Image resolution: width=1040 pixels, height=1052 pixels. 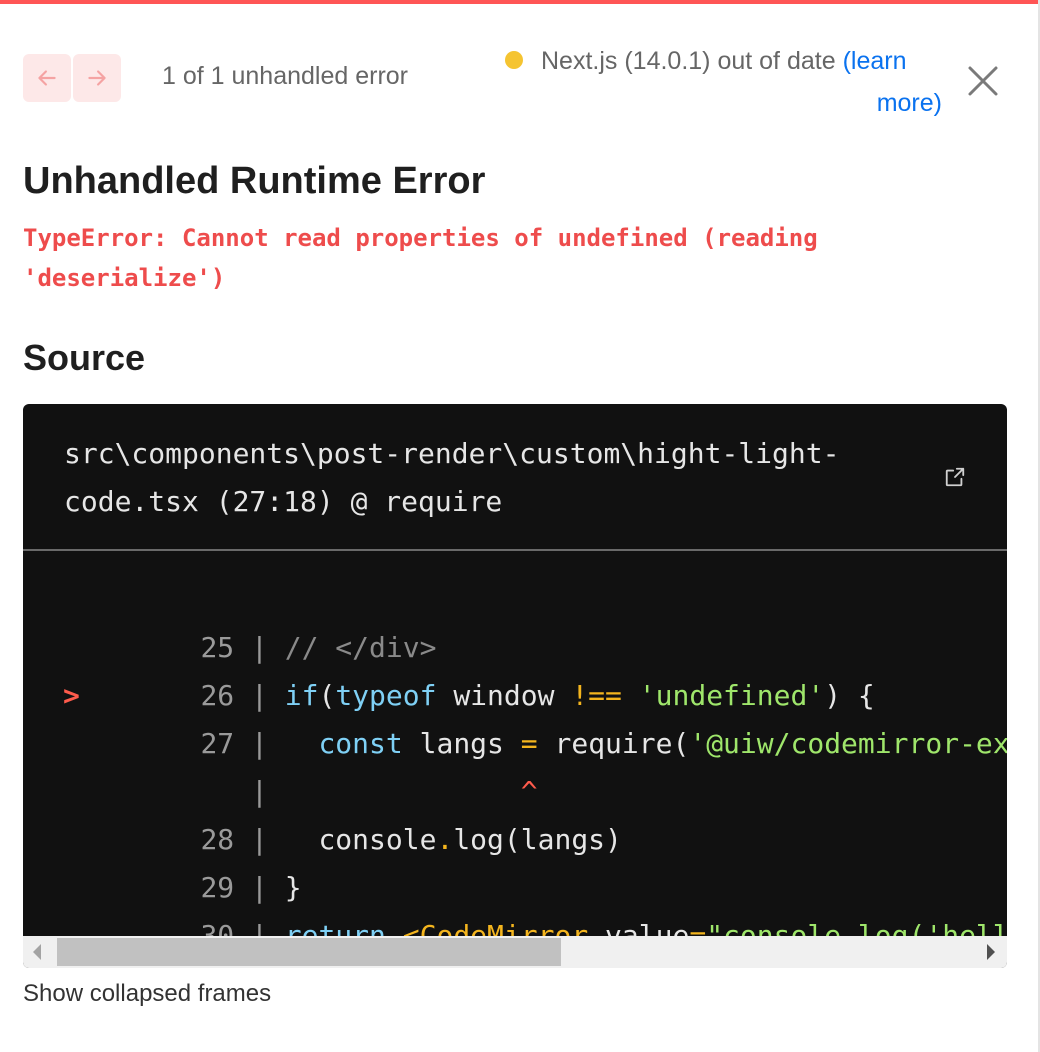 I want to click on error-title: Unhandled Runtime Error, so click(x=254, y=181).